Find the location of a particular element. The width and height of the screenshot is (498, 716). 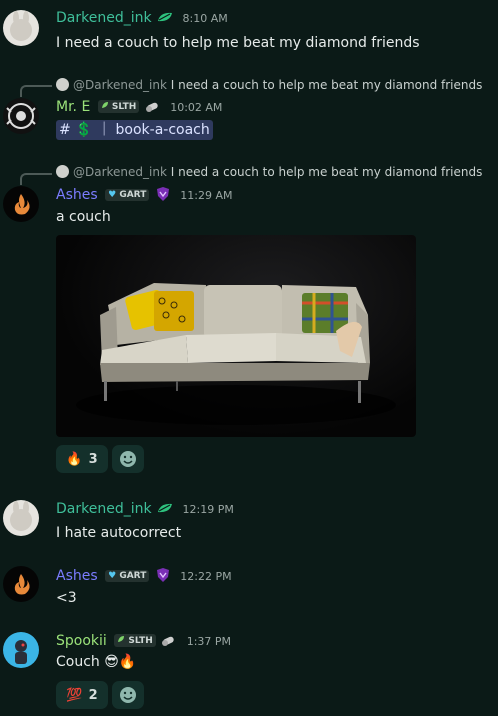

channel-mention: # 💲 ｜ book-a-coach is located at coordinates (134, 130).